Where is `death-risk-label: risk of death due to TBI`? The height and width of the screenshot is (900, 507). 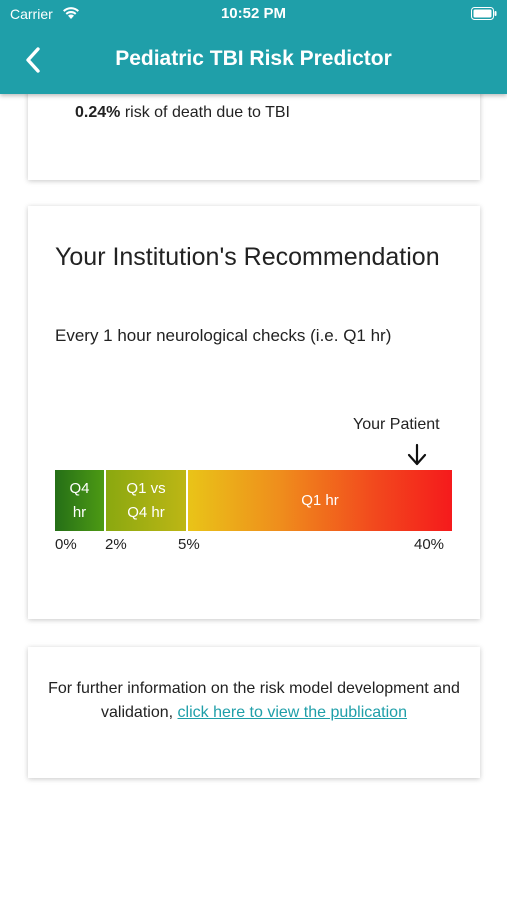 death-risk-label: risk of death due to TBI is located at coordinates (205, 112).